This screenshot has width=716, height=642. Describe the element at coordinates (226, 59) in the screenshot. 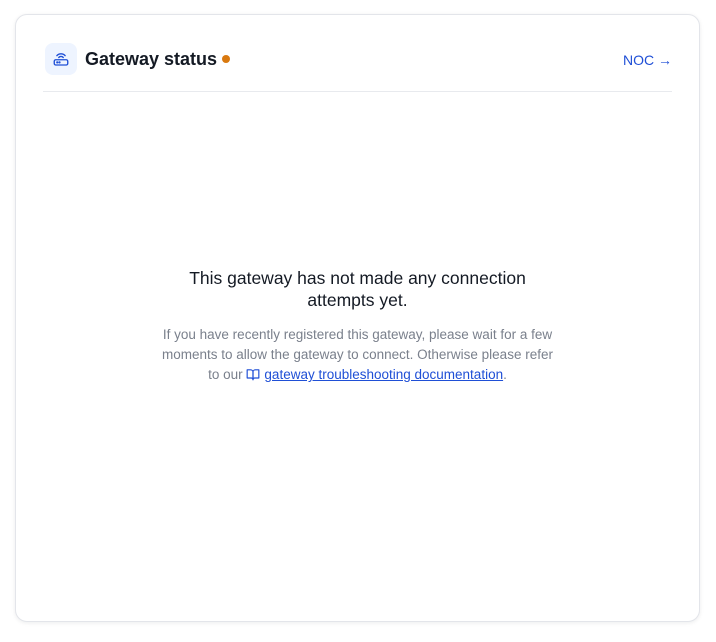

I see `status-dot` at that location.